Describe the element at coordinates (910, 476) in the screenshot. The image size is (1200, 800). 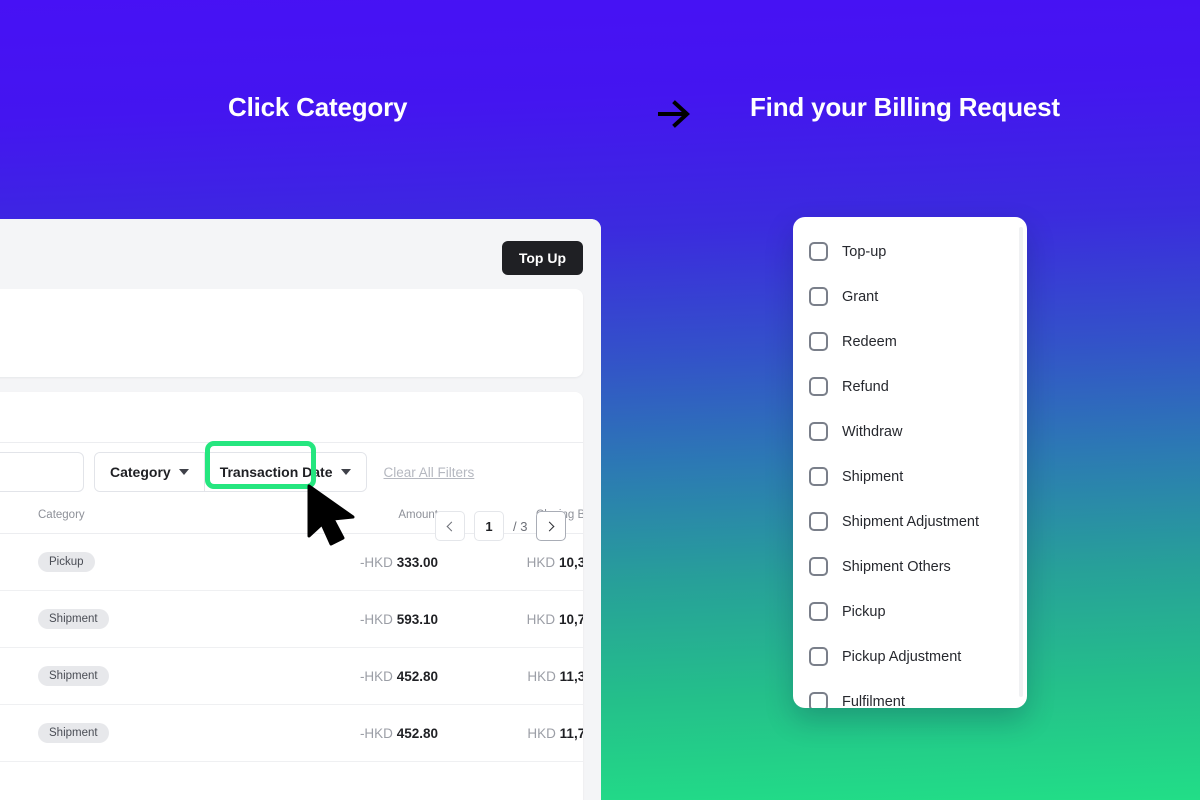
I see `category-option-shipment: Shipment` at that location.